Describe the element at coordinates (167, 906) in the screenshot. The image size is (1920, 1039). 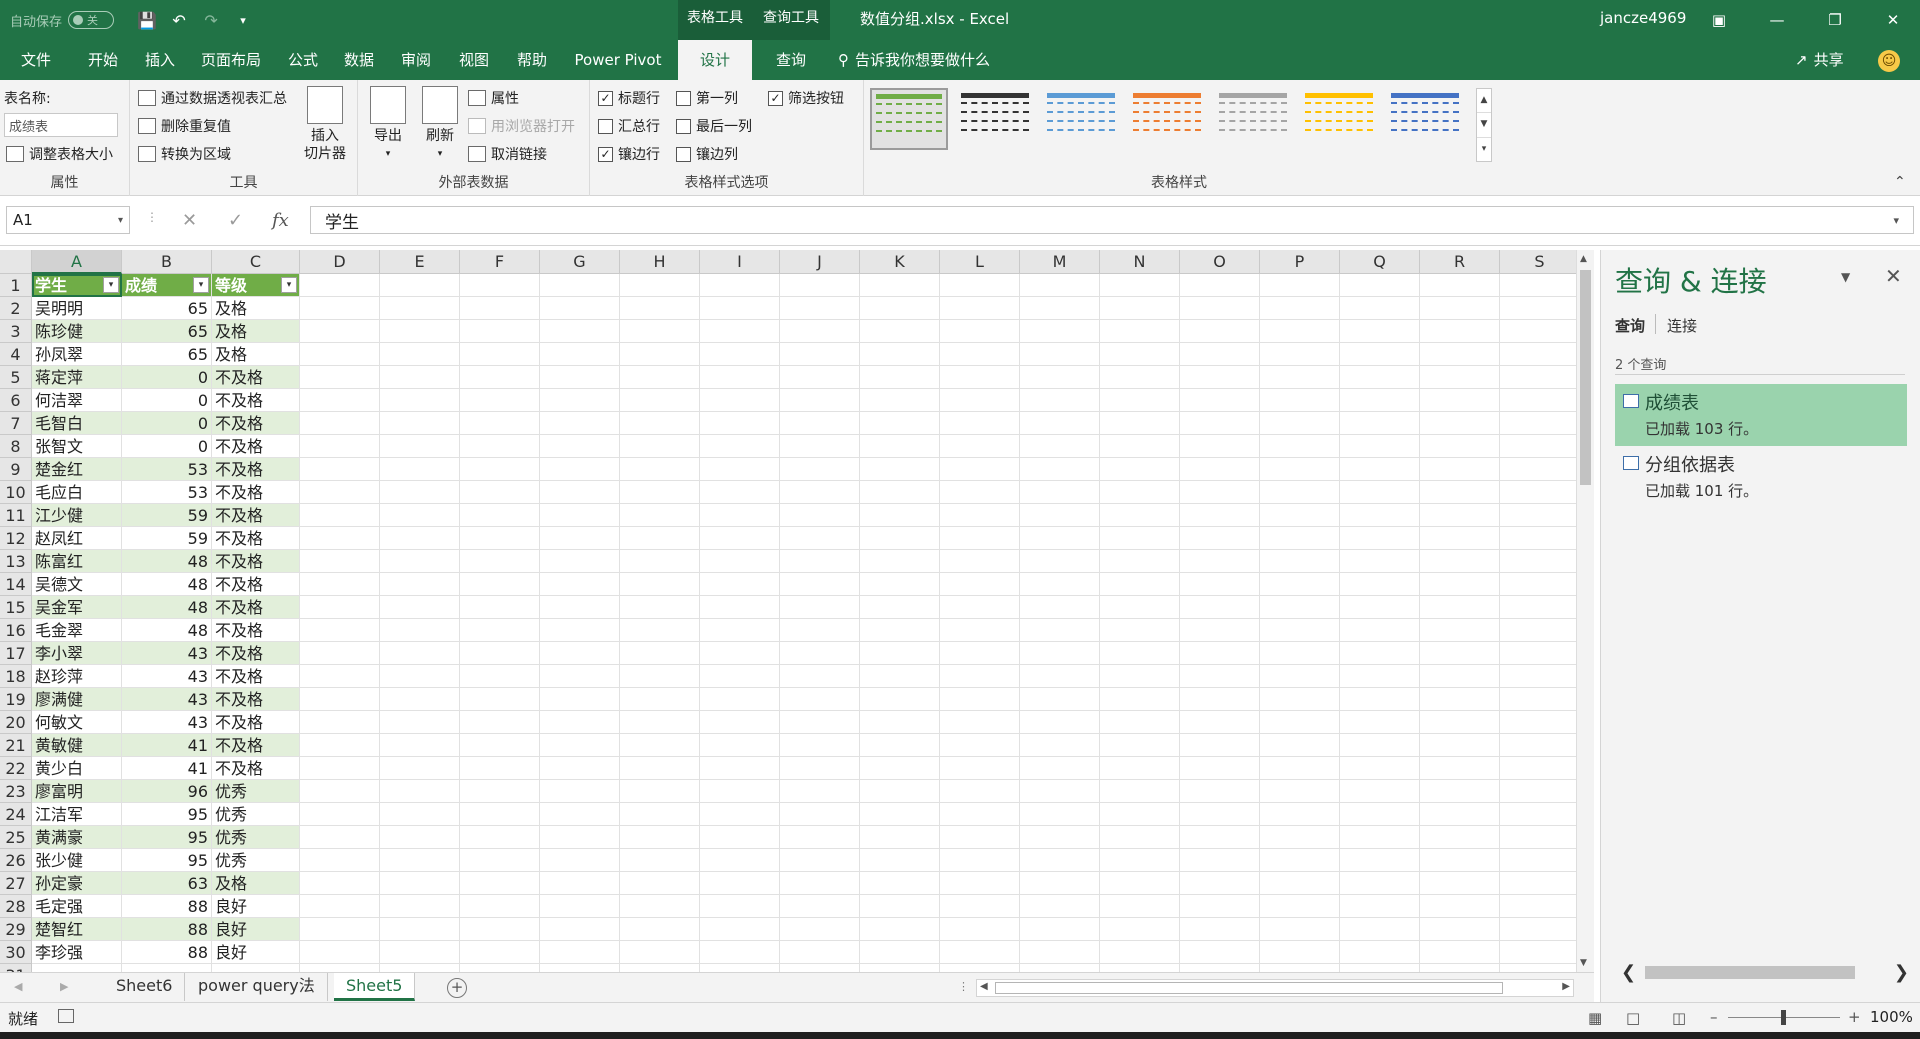
I see `table-cell: 88` at that location.